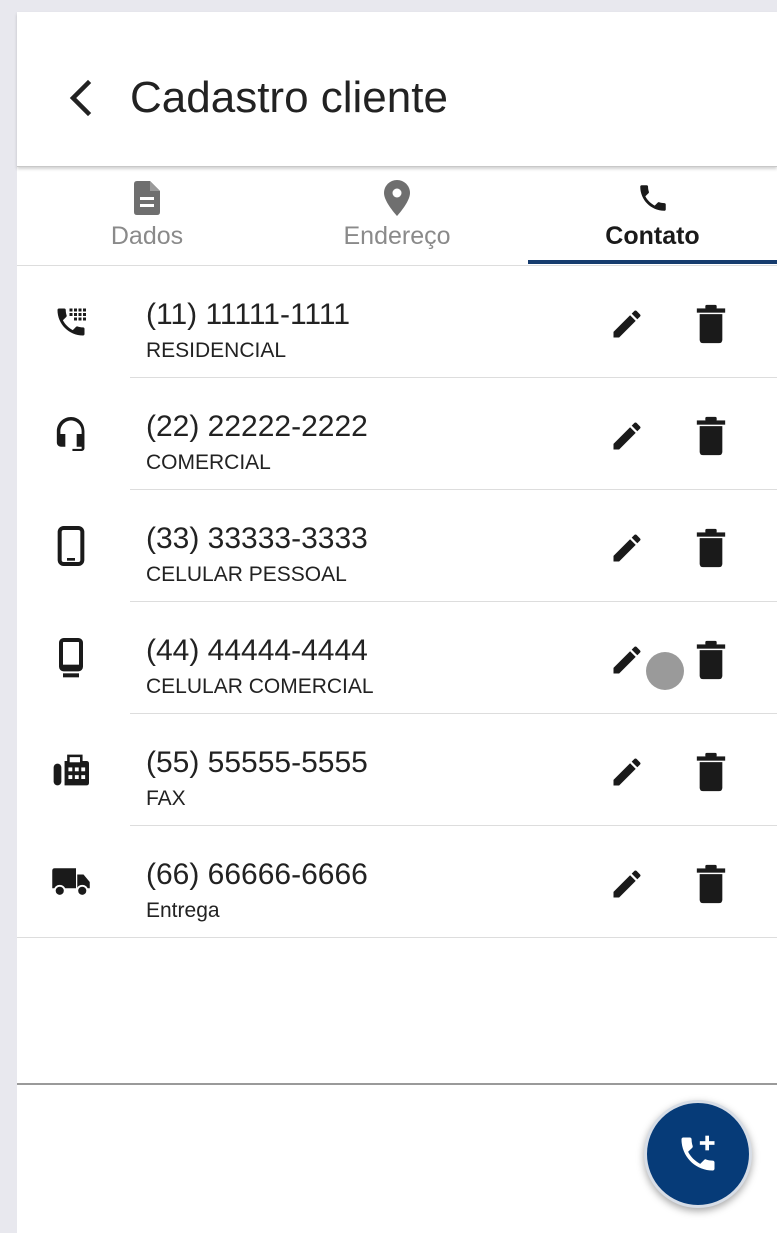 The image size is (777, 1233). What do you see at coordinates (147, 198) in the screenshot?
I see `document-icon` at bounding box center [147, 198].